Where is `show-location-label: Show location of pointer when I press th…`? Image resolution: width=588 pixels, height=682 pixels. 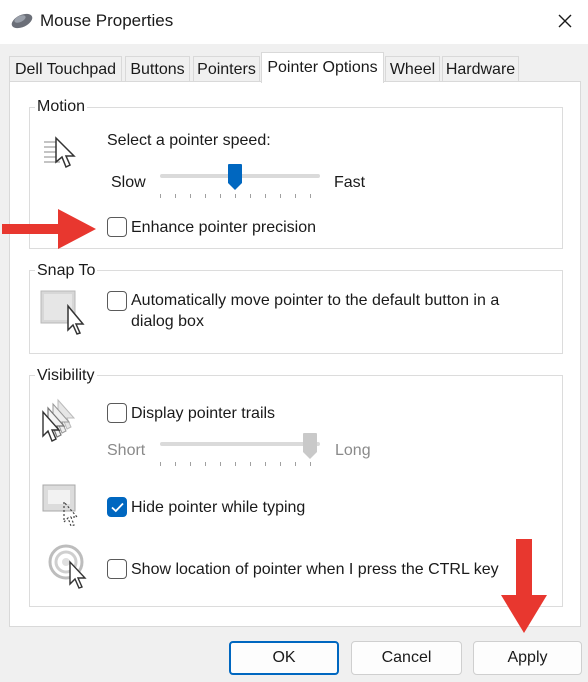 show-location-label: Show location of pointer when I press th… is located at coordinates (315, 570).